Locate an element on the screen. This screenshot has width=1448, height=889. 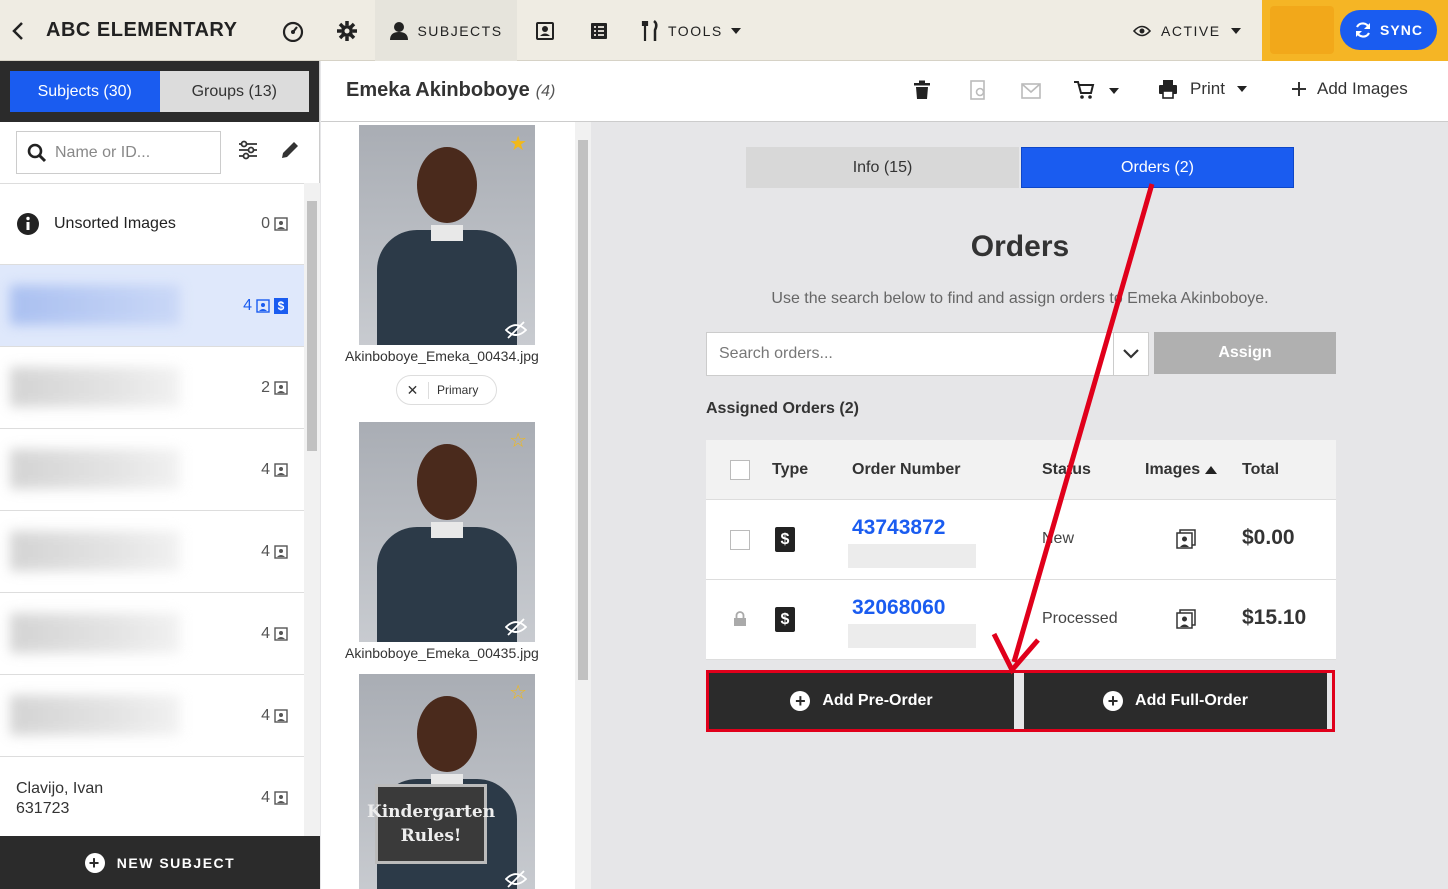
subject-name: Clavijo, Ivan 631723 is located at coordinates (60, 798).